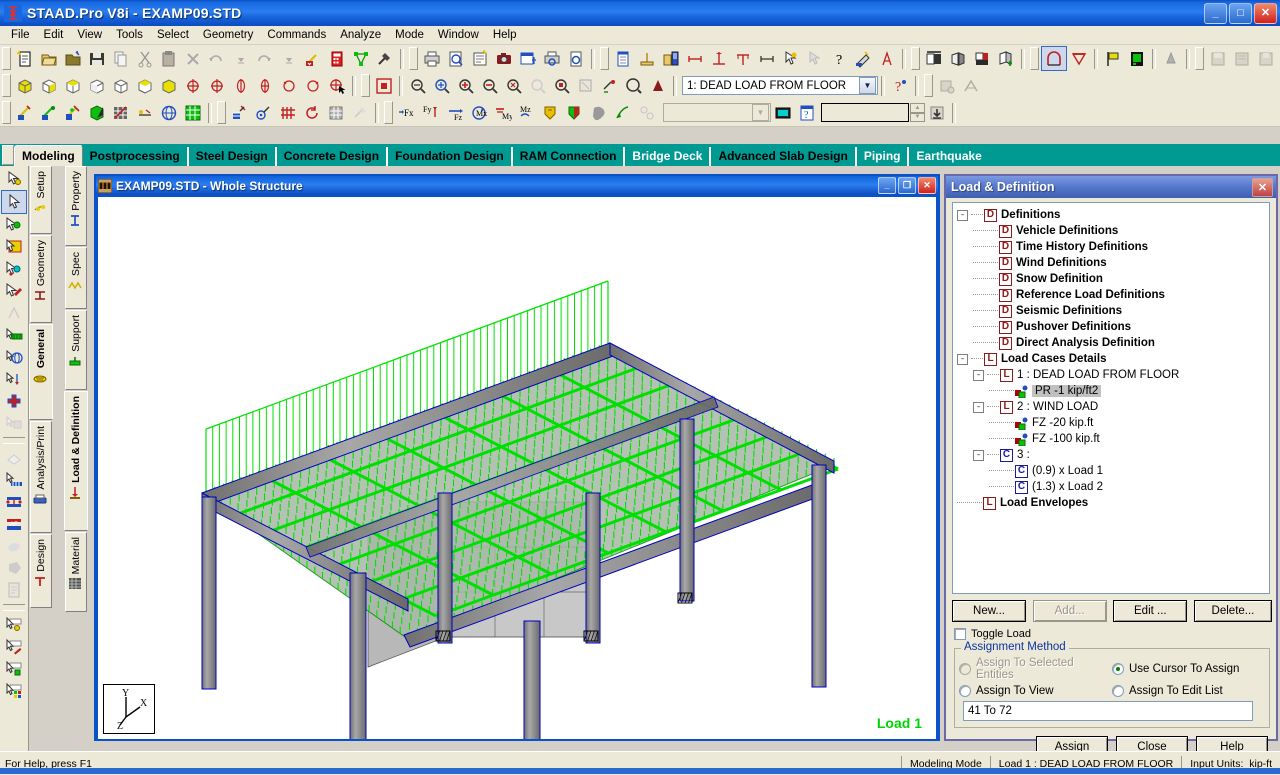  I want to click on select-list-disabled-icon, so click(14, 590).